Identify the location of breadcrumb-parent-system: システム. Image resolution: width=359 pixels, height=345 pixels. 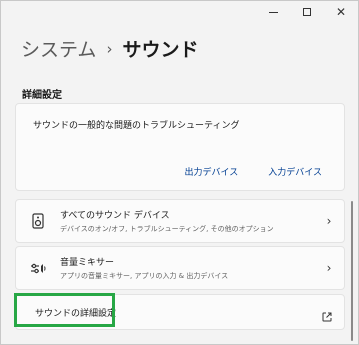
(58, 48).